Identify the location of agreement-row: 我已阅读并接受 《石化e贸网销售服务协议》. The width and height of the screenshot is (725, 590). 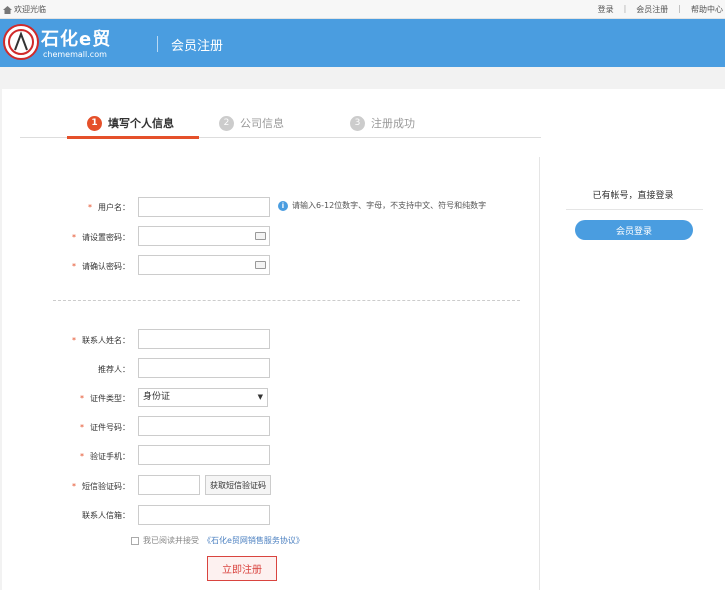
(217, 540).